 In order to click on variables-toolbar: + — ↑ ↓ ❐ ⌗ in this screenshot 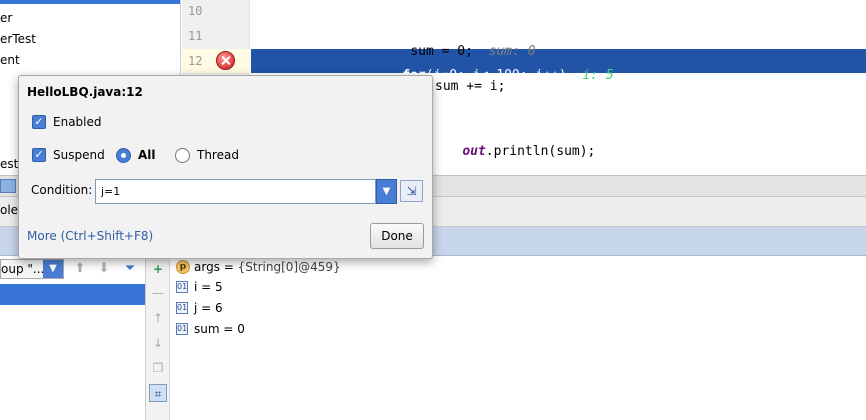, I will do `click(158, 338)`.